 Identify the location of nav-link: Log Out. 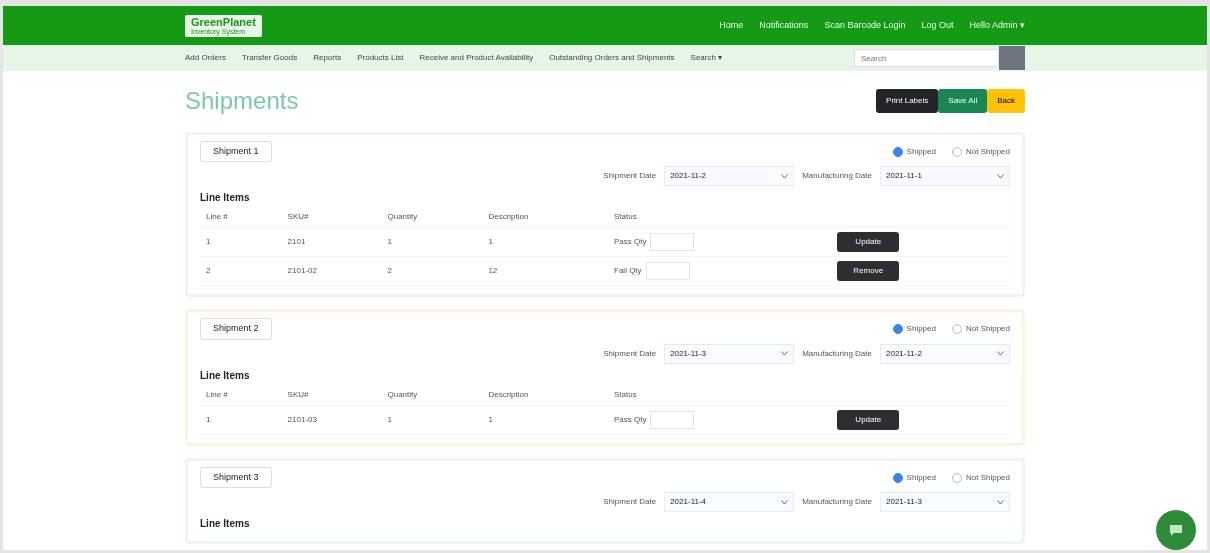
(937, 25).